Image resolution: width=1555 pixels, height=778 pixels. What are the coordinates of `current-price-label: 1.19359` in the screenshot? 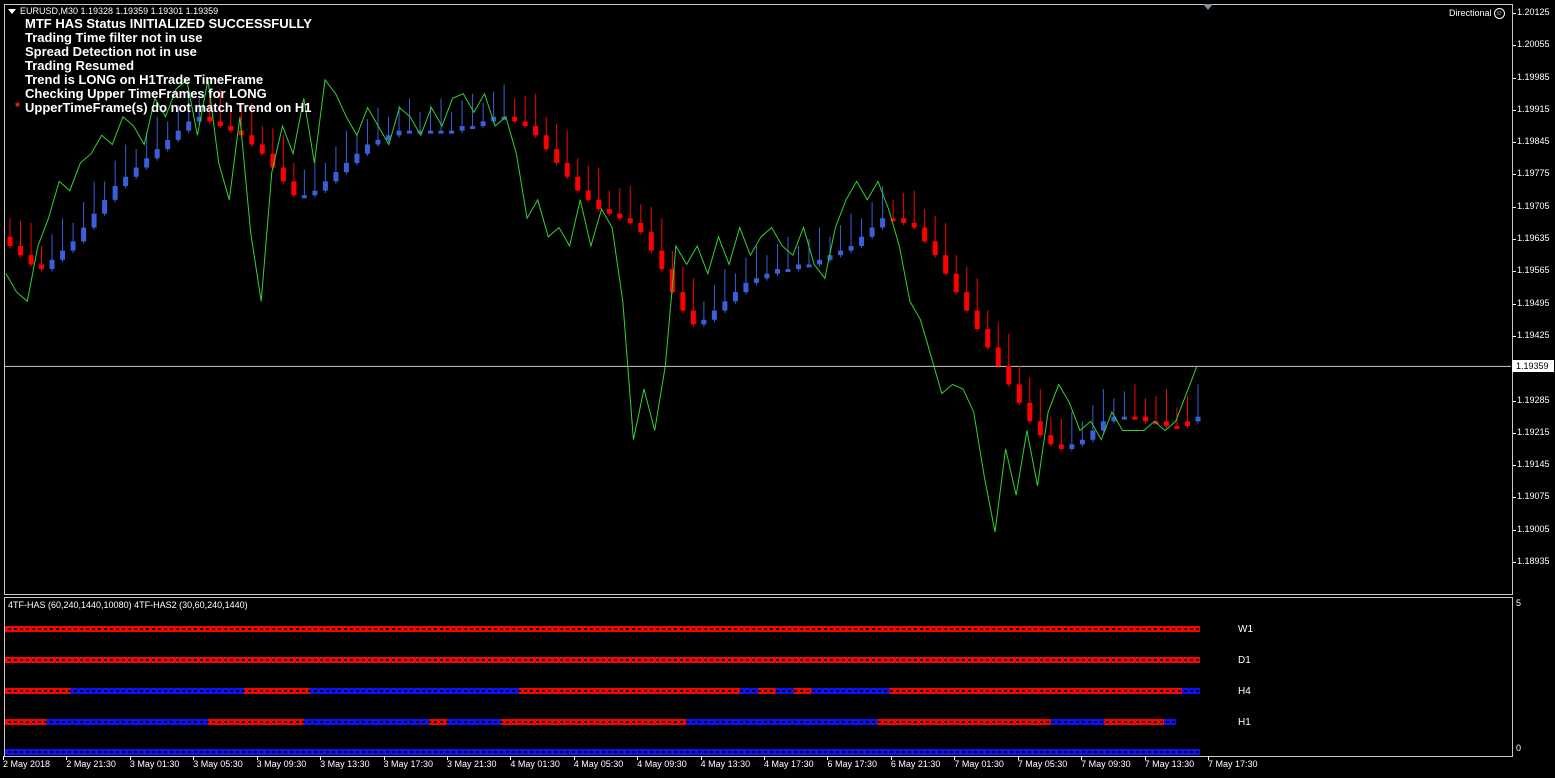 It's located at (1533, 366).